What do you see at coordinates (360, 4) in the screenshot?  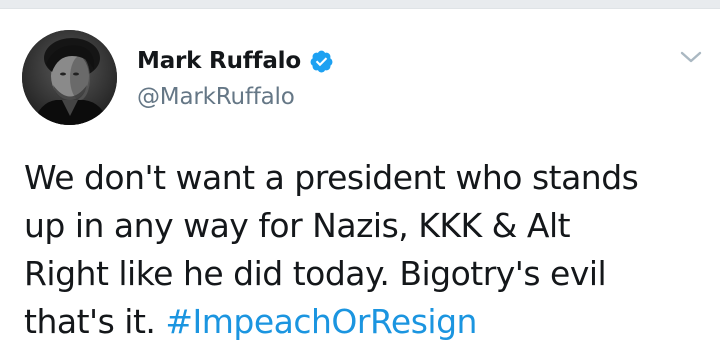 I see `top-divider` at bounding box center [360, 4].